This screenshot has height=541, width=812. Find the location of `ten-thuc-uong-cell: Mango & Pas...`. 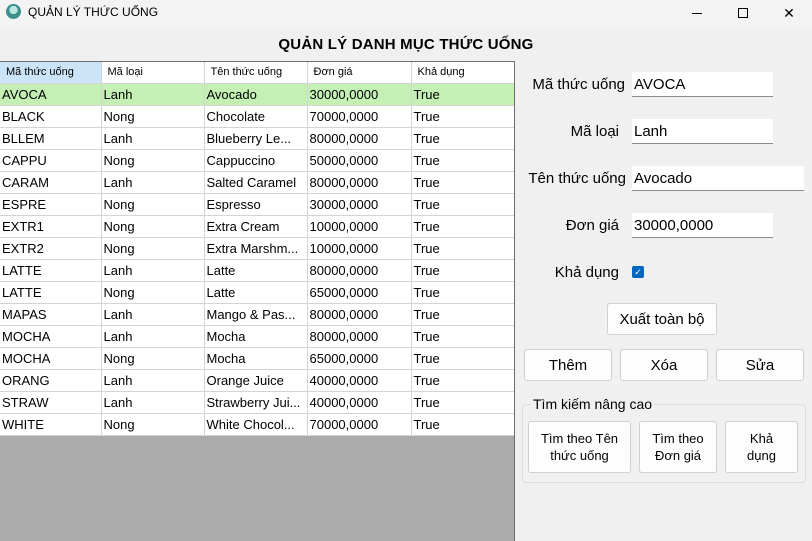

ten-thuc-uong-cell: Mango & Pas... is located at coordinates (256, 314).